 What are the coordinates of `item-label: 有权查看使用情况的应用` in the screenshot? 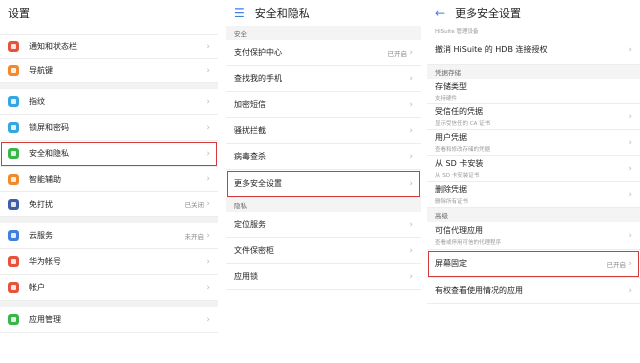 It's located at (479, 290).